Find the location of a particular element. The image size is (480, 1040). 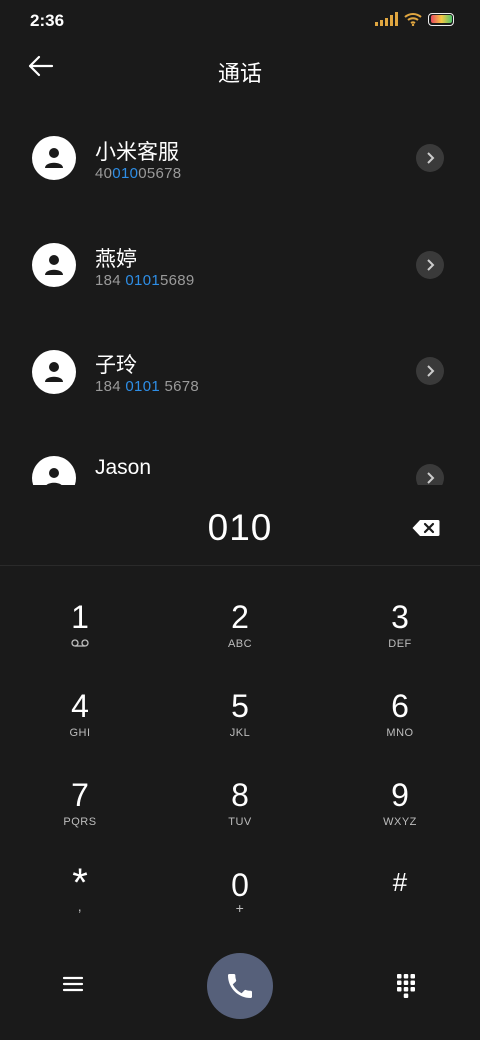

key-digit: 5 is located at coordinates (240, 706).